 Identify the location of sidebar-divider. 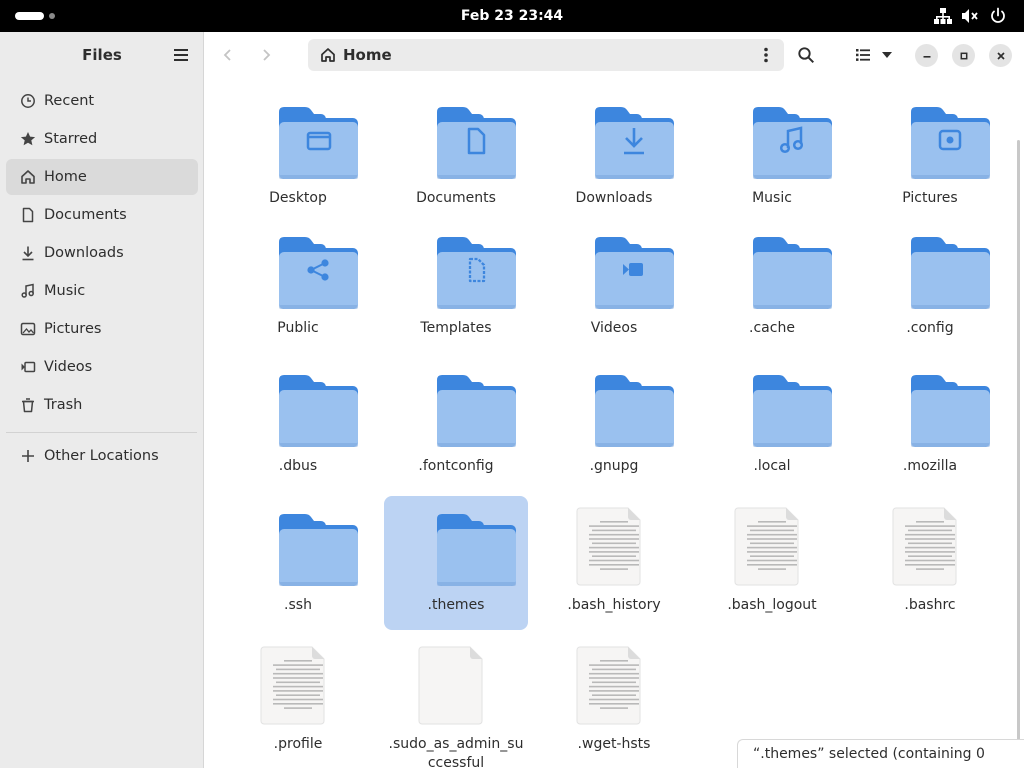
(101, 432).